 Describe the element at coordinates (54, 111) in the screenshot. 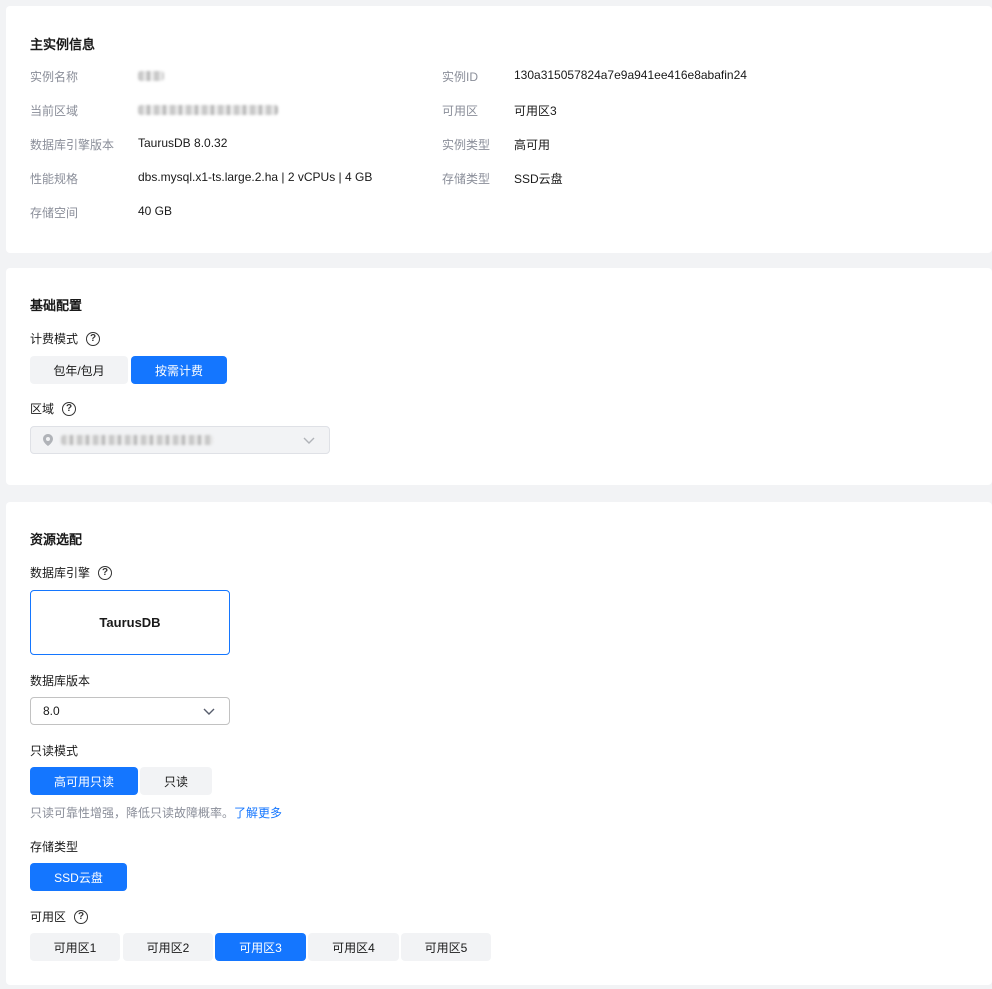

I see `current-region-label: 当前区域` at that location.